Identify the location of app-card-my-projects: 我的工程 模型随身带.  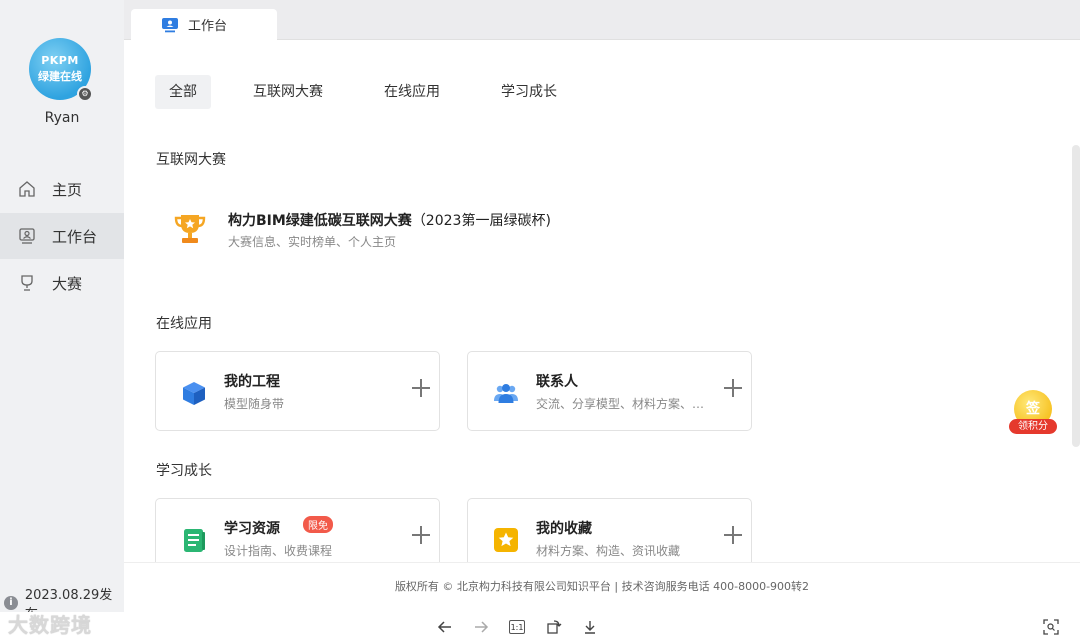
(297, 391).